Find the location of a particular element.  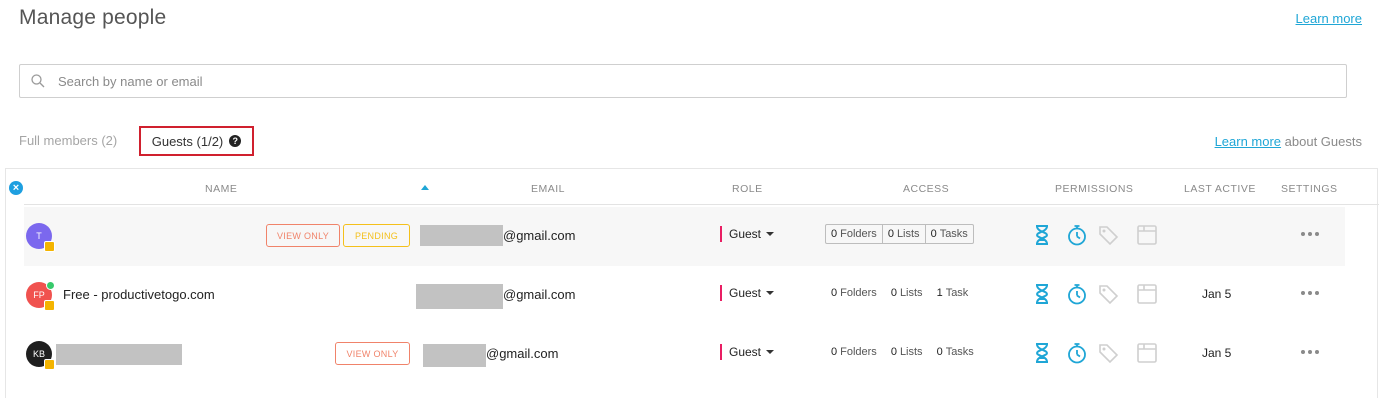

learn-more-guests: Learn more about Guests is located at coordinates (1288, 141).